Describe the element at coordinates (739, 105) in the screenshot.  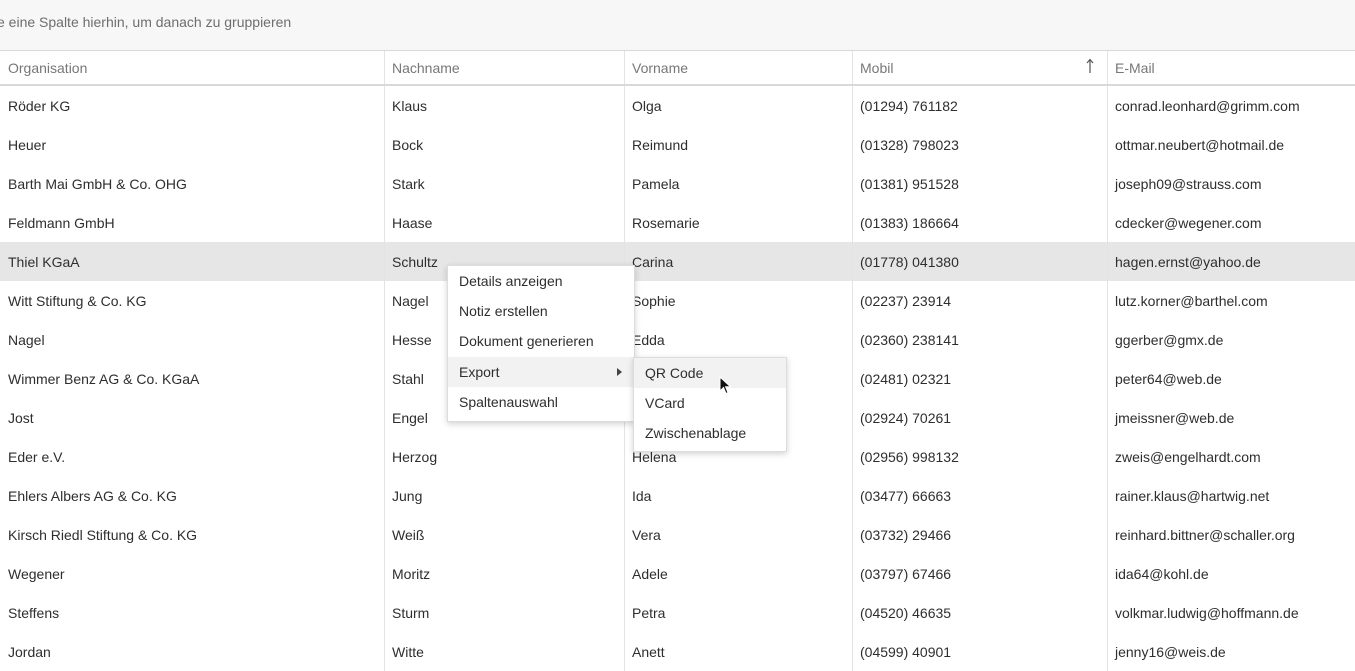
I see `cell-vorname: Olga` at that location.